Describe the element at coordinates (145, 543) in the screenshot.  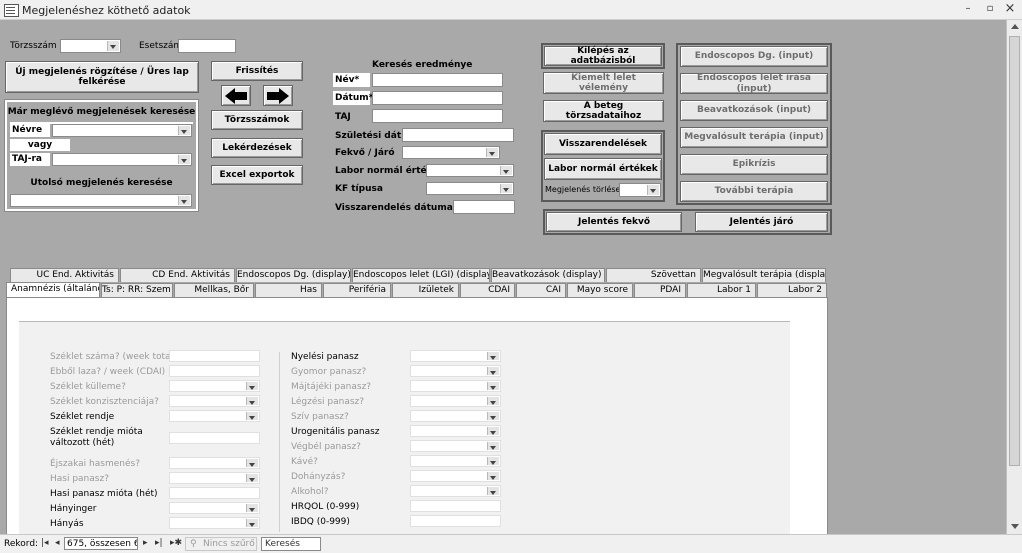
I see `next-record-icon: ▸` at that location.